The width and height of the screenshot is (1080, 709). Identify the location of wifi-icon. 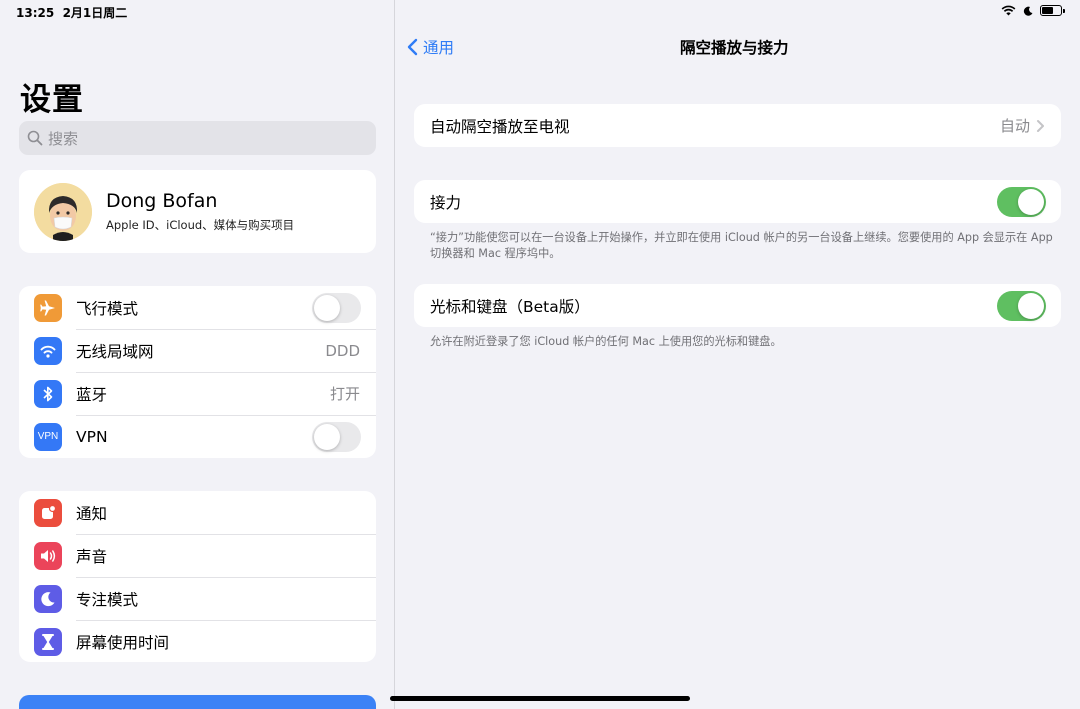
(48, 350).